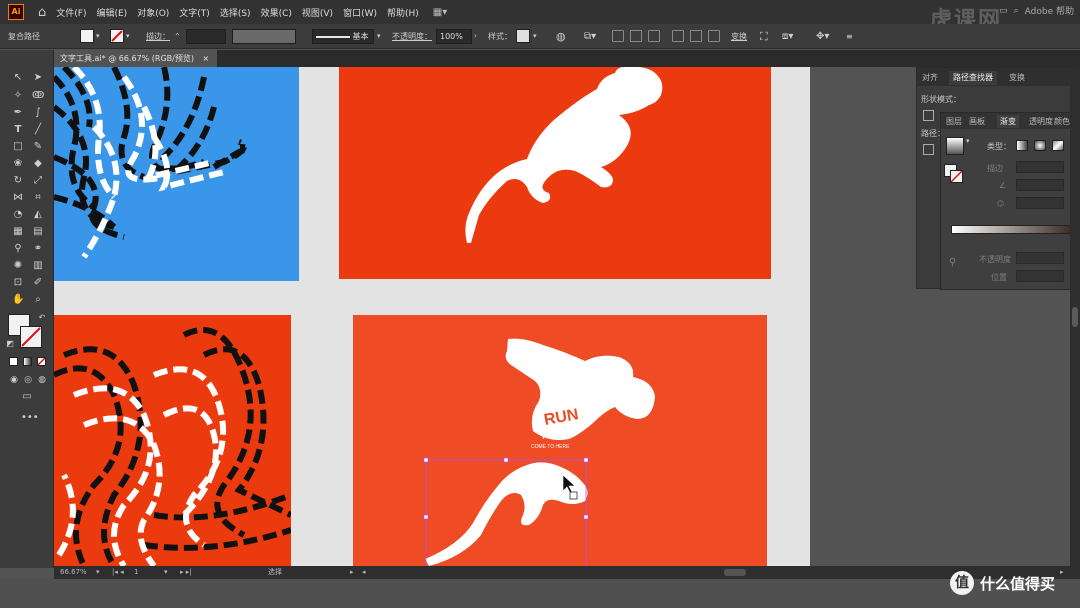 Image resolution: width=1080 pixels, height=608 pixels. I want to click on angle-field, so click(1040, 185).